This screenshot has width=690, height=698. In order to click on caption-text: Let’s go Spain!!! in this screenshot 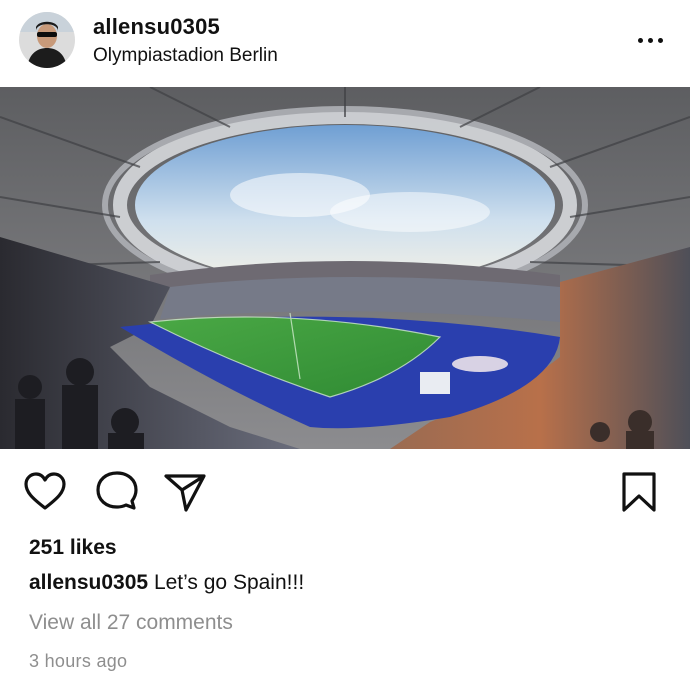, I will do `click(229, 582)`.